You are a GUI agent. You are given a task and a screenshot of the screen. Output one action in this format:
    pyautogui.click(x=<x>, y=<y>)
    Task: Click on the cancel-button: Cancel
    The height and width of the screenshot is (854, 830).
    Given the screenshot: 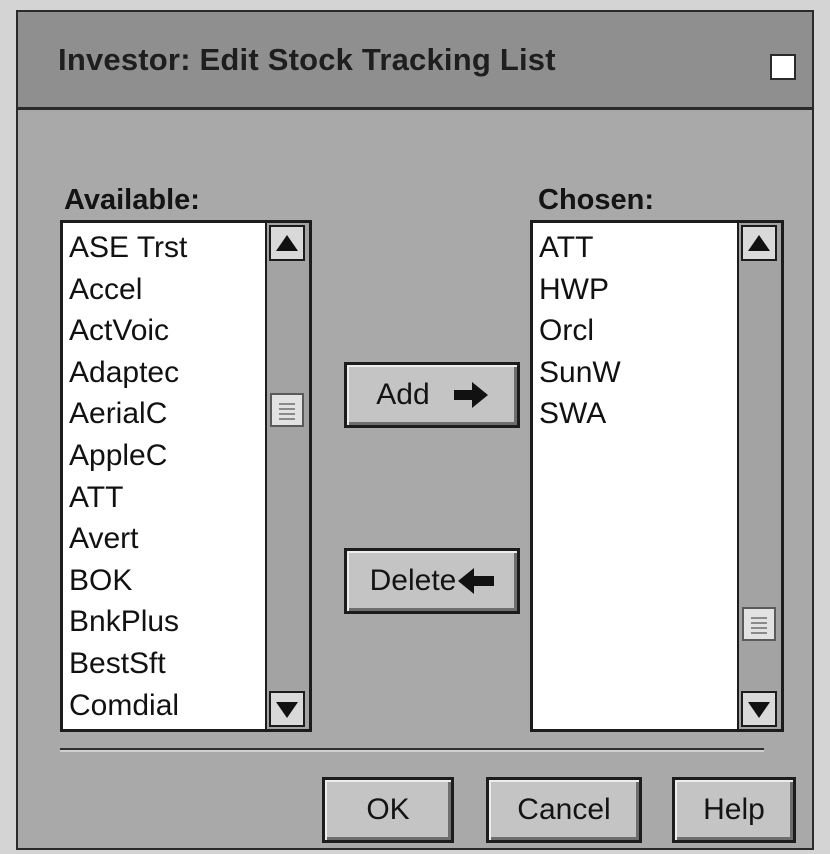 What is the action you would take?
    pyautogui.click(x=564, y=810)
    